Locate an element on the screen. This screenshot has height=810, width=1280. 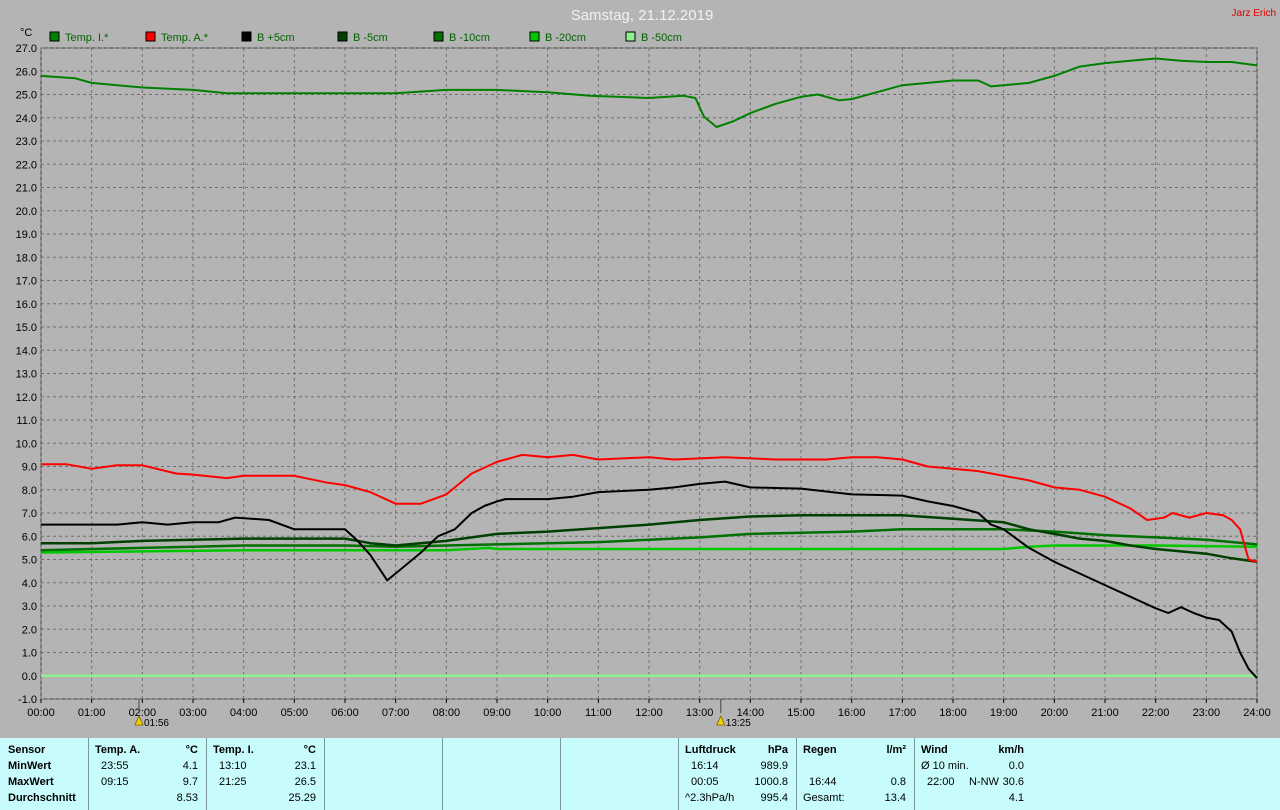
y-tick-label: 26.0 is located at coordinates (26, 72).